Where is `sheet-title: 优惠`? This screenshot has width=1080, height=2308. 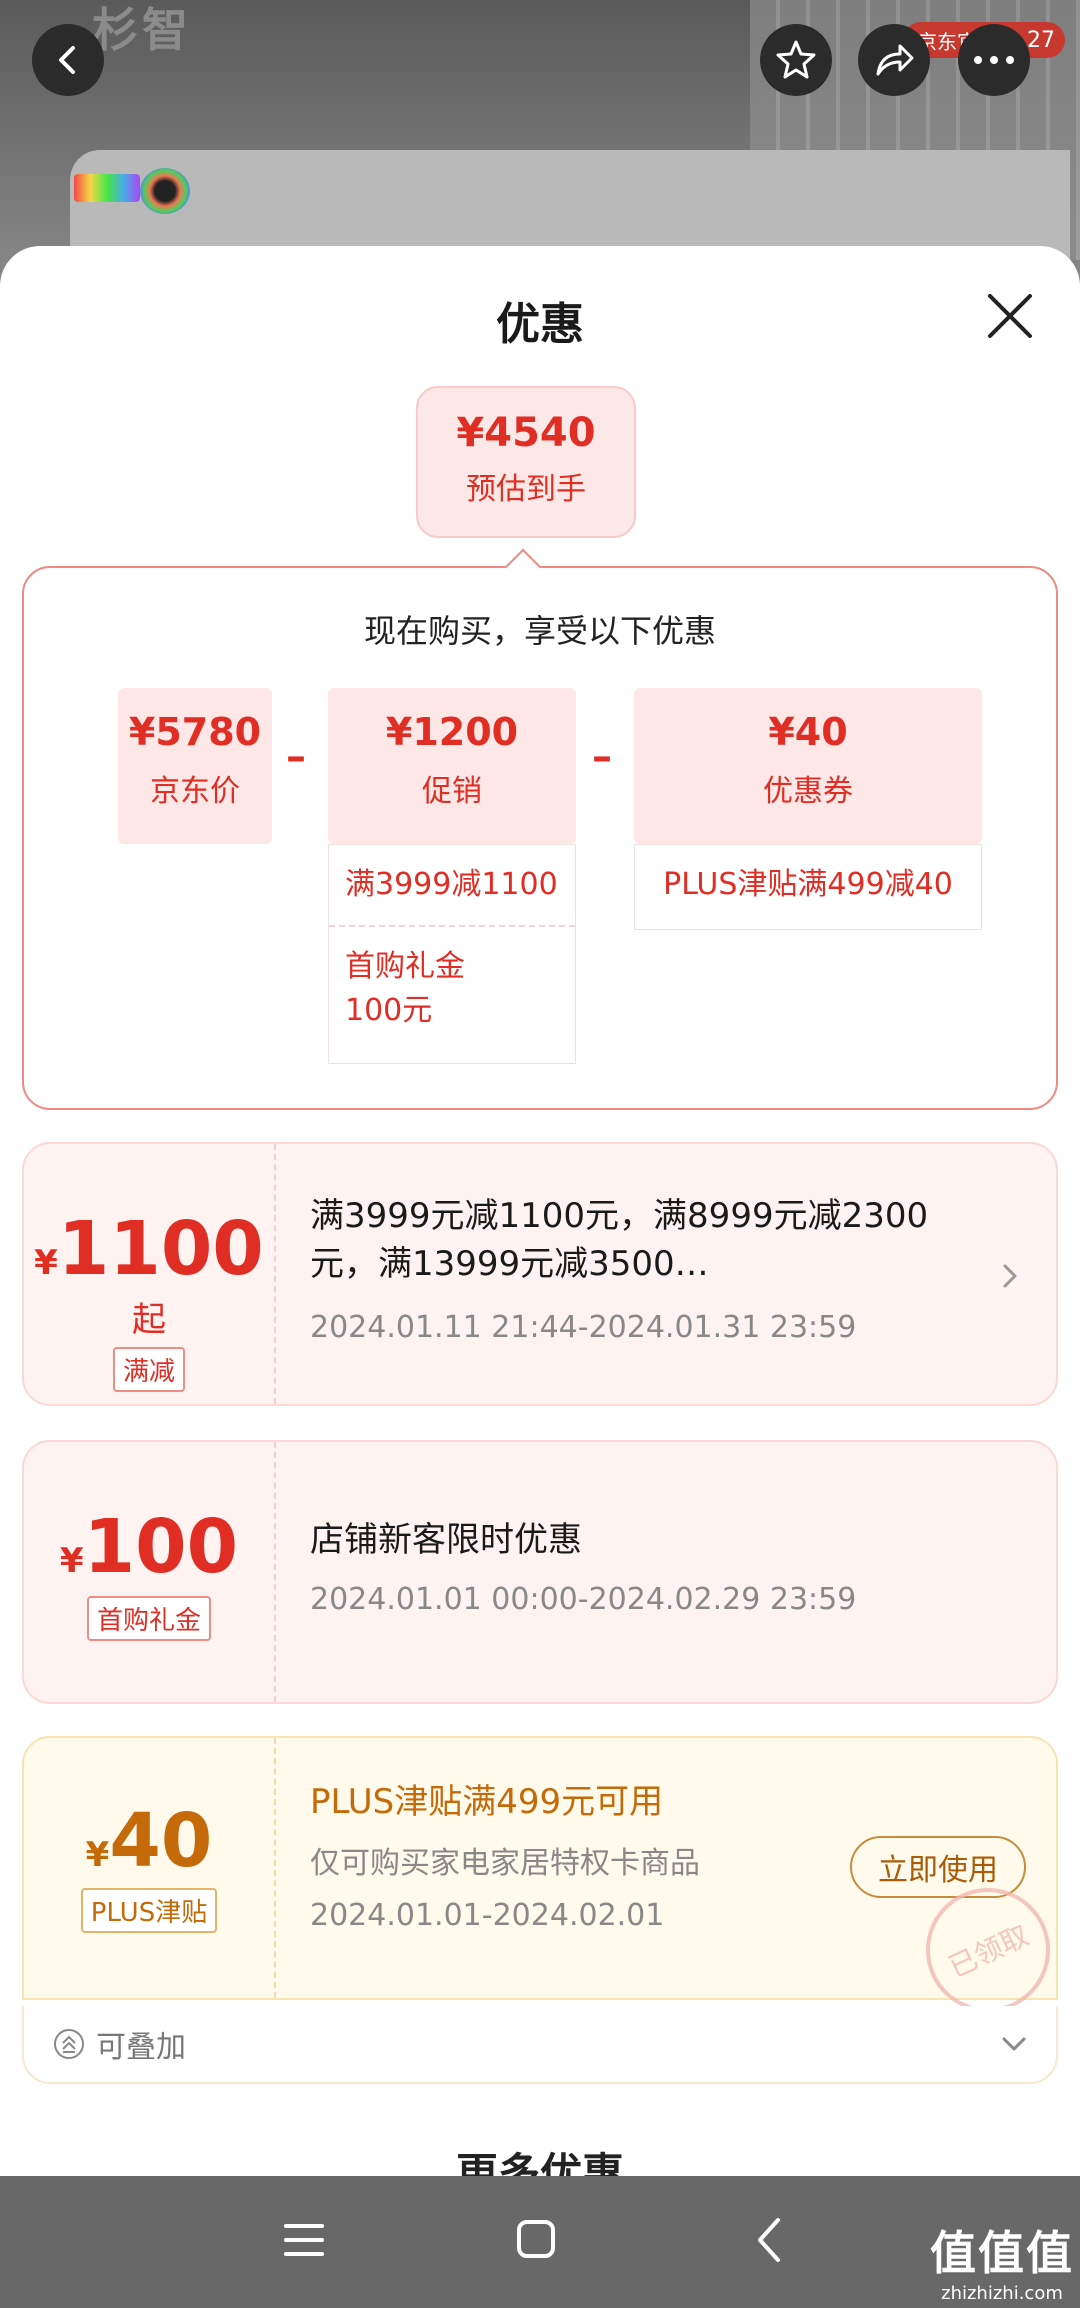 sheet-title: 优惠 is located at coordinates (540, 324).